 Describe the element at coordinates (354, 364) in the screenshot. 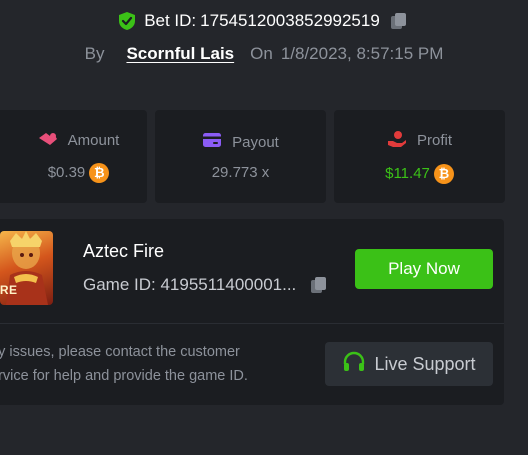

I see `headset-icon` at that location.